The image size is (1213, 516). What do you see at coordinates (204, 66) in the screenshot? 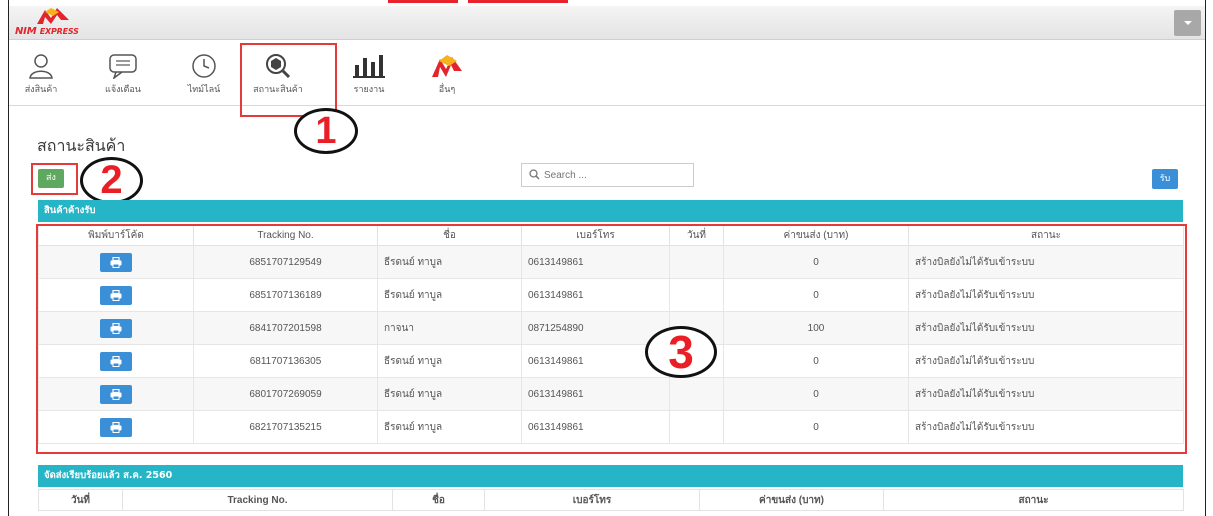
I see `clock-icon` at bounding box center [204, 66].